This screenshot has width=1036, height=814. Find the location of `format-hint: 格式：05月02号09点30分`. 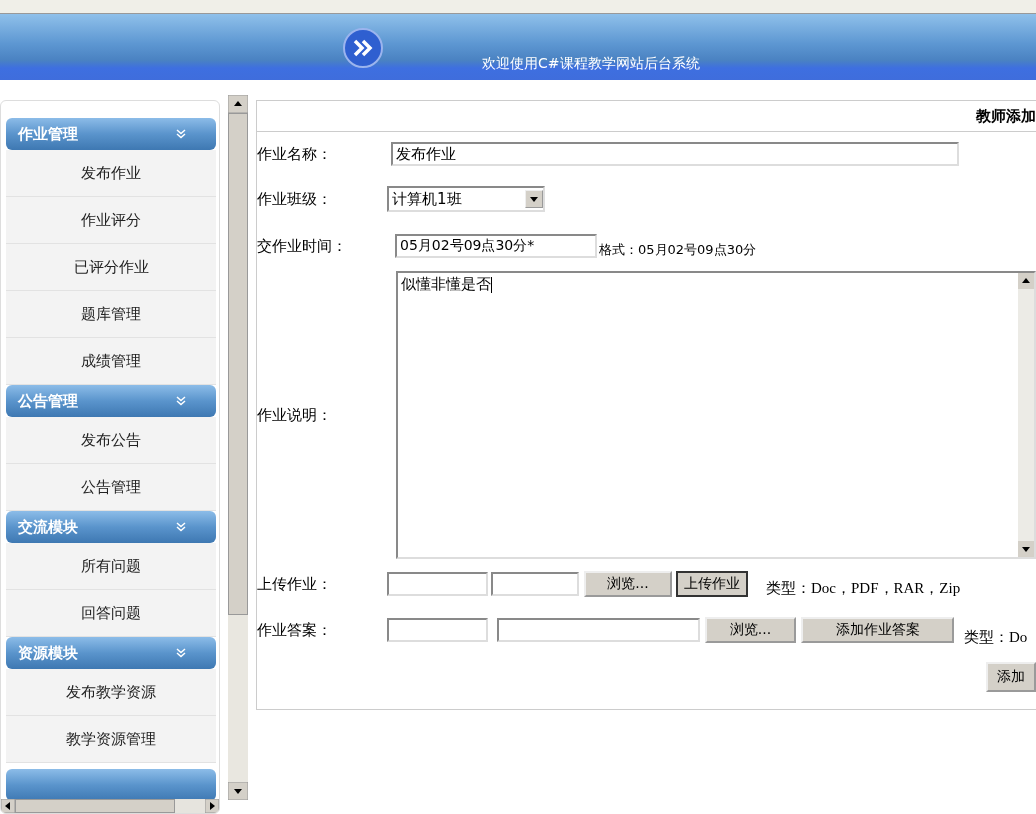

format-hint: 格式：05月02号09点30分 is located at coordinates (678, 250).